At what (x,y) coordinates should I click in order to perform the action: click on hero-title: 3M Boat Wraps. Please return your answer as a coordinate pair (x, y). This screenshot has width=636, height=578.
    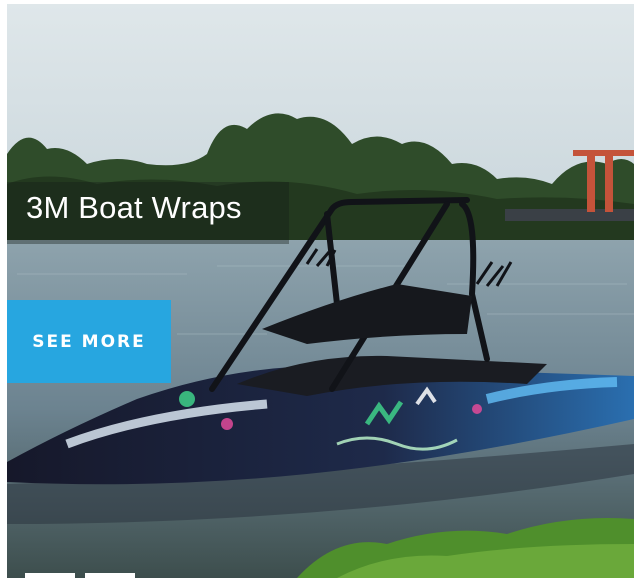
    Looking at the image, I should click on (134, 207).